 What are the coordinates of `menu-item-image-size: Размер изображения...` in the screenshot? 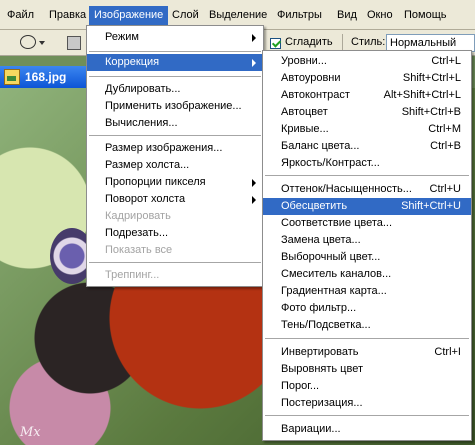 It's located at (175, 148).